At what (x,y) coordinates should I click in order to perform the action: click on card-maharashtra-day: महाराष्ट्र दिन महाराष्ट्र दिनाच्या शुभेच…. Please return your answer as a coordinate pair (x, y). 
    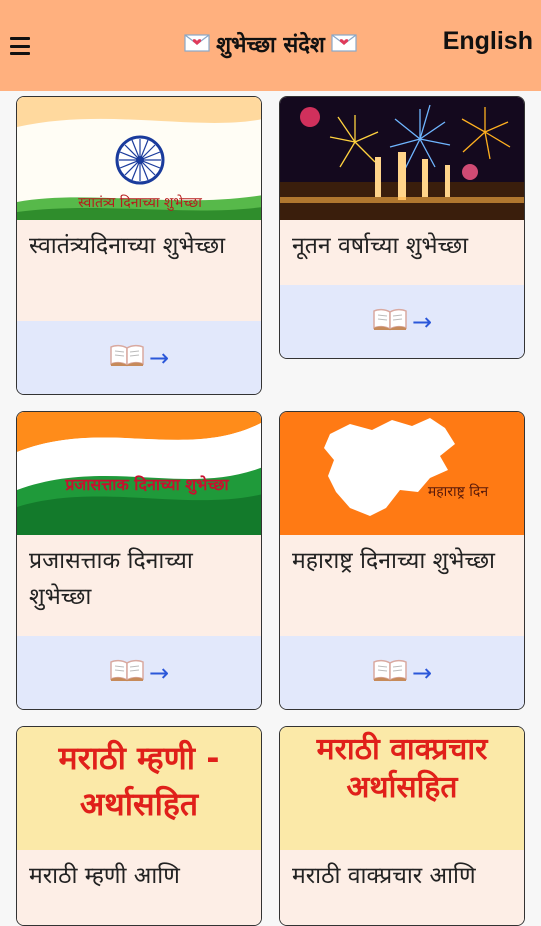
    Looking at the image, I should click on (402, 560).